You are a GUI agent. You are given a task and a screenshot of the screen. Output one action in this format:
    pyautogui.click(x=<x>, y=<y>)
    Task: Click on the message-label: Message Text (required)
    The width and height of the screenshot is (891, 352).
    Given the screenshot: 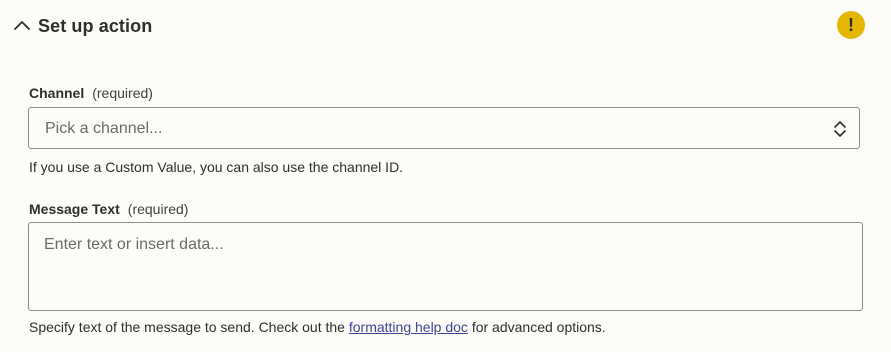 What is the action you would take?
    pyautogui.click(x=108, y=209)
    